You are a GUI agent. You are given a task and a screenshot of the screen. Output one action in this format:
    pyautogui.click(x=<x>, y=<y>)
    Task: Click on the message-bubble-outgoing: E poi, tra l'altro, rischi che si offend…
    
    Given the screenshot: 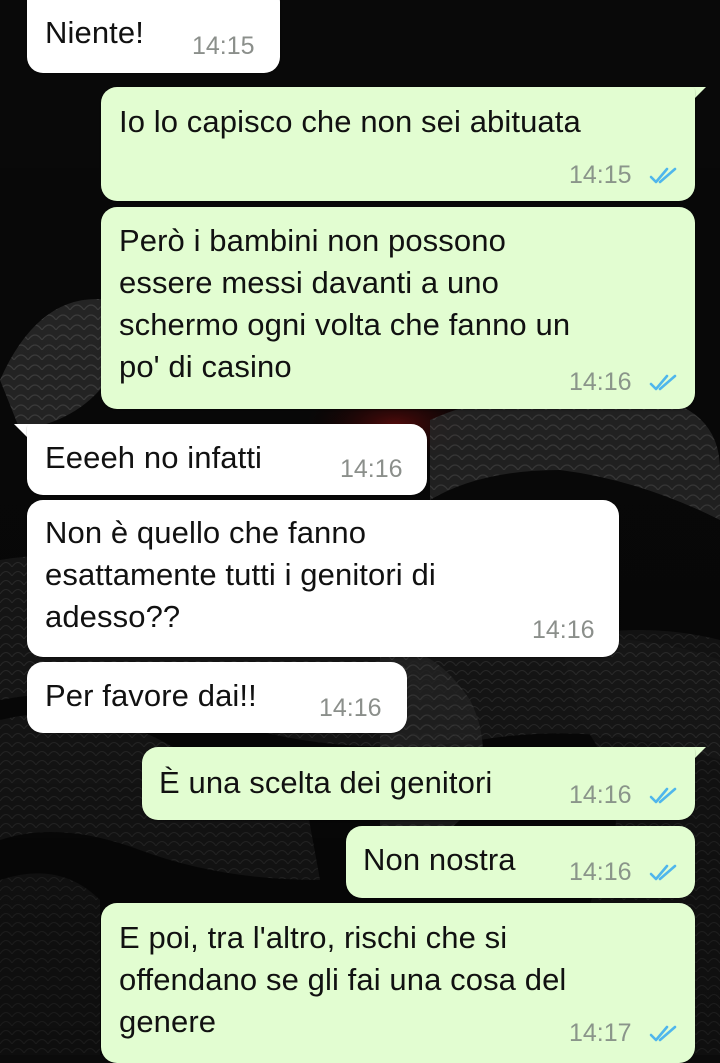 What is the action you would take?
    pyautogui.click(x=398, y=983)
    